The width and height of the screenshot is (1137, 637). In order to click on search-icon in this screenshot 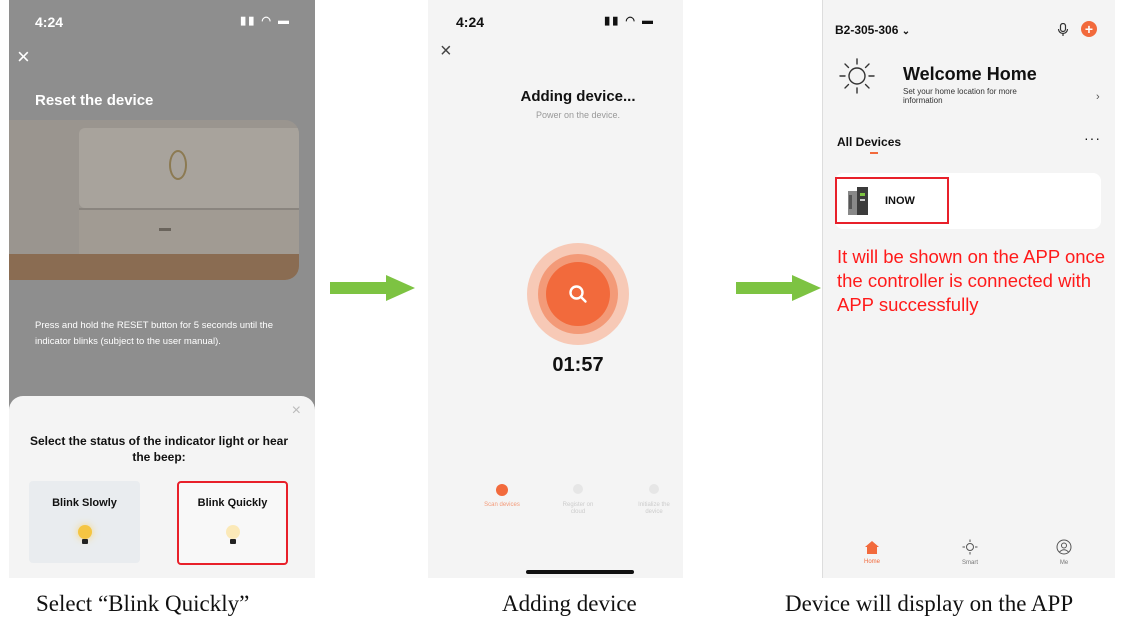, I will do `click(578, 294)`.